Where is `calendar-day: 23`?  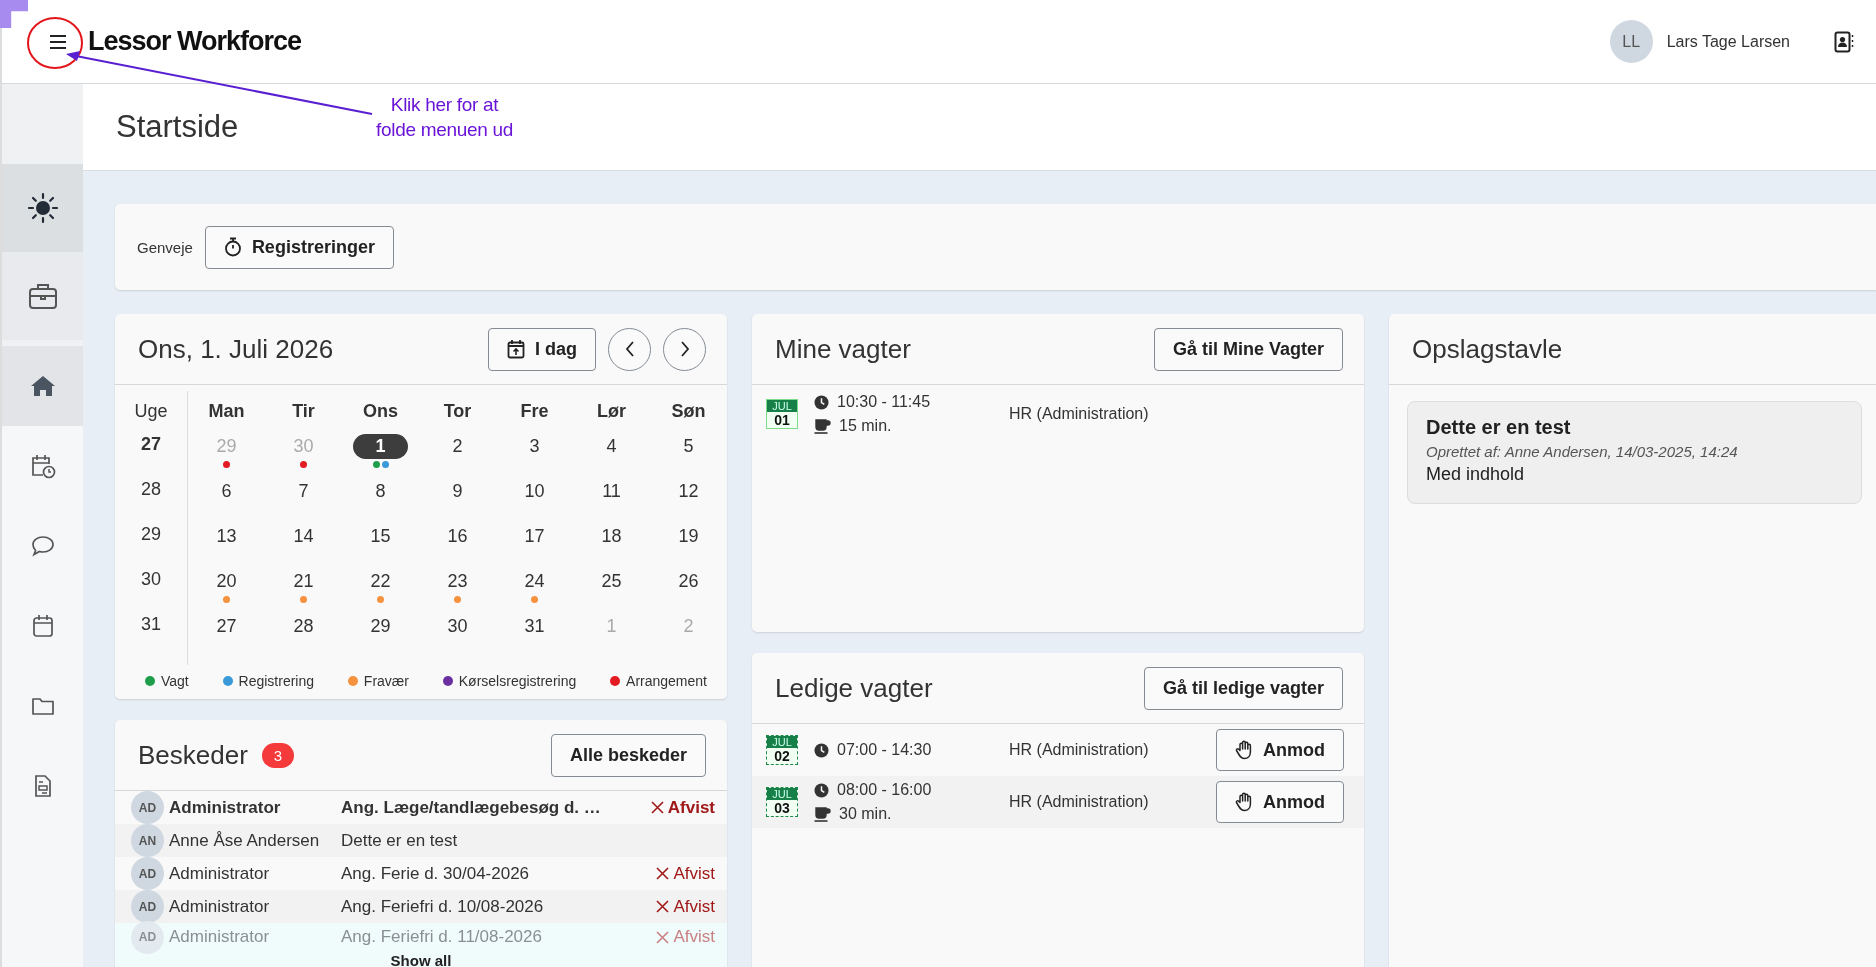
calendar-day: 23 is located at coordinates (457, 581).